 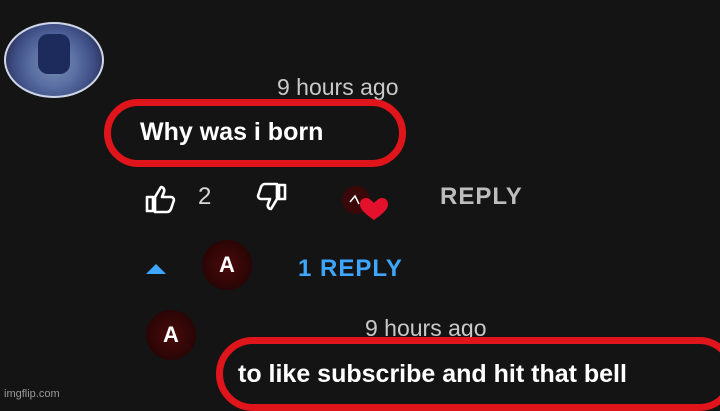 I want to click on reply-button: REPLY, so click(x=481, y=197).